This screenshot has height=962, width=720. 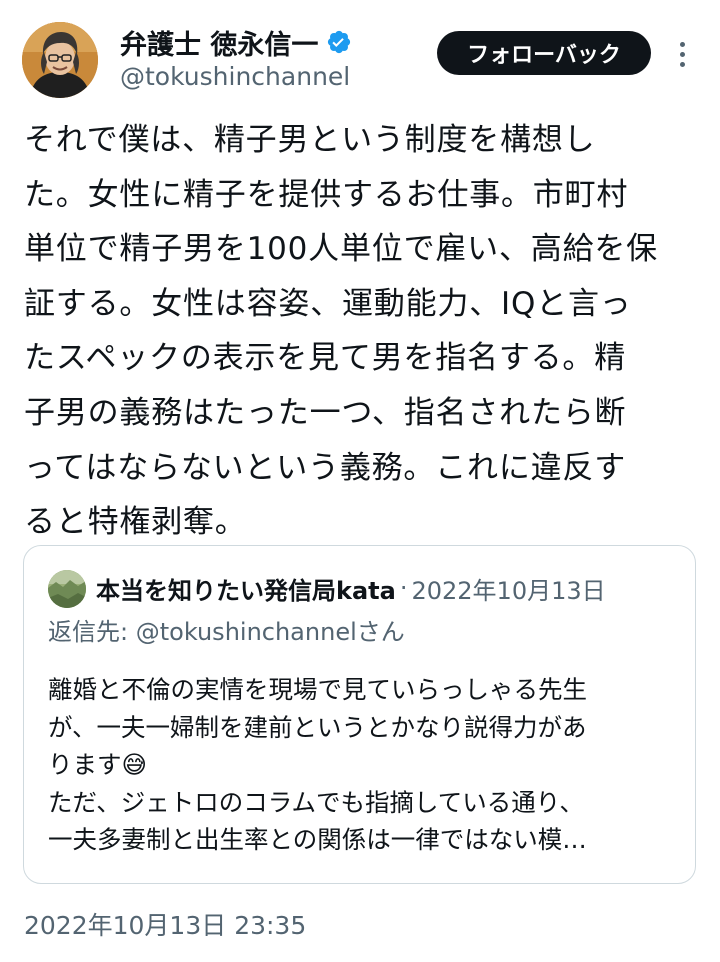 I want to click on more-vertical-icon, so click(x=682, y=54).